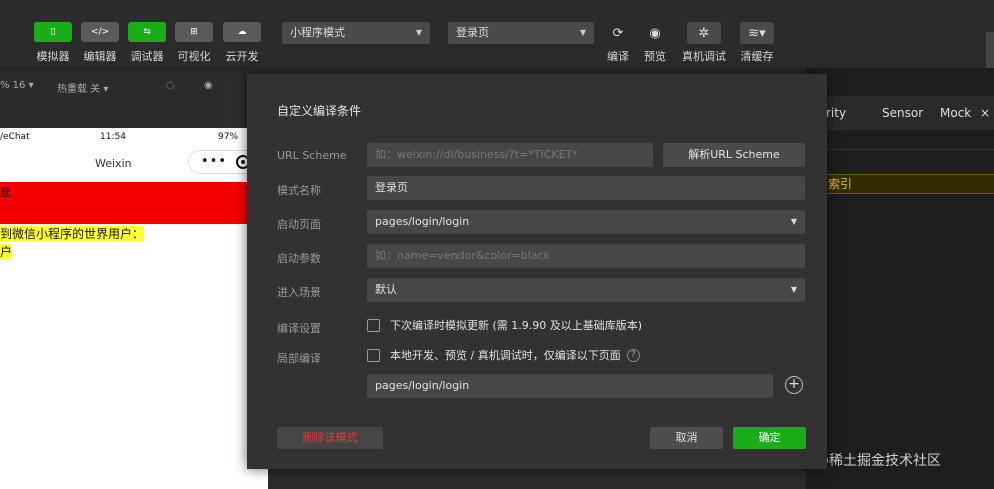 The image size is (994, 489). I want to click on ok-button: 确定, so click(769, 438).